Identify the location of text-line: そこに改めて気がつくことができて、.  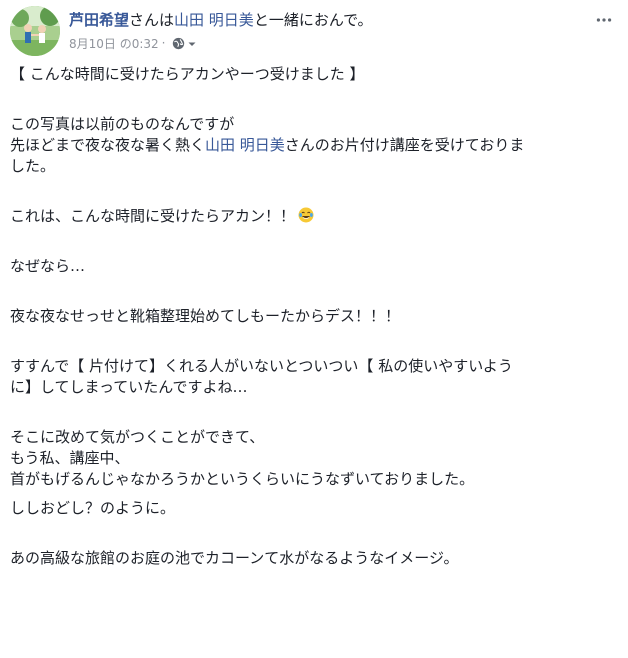
(137, 437).